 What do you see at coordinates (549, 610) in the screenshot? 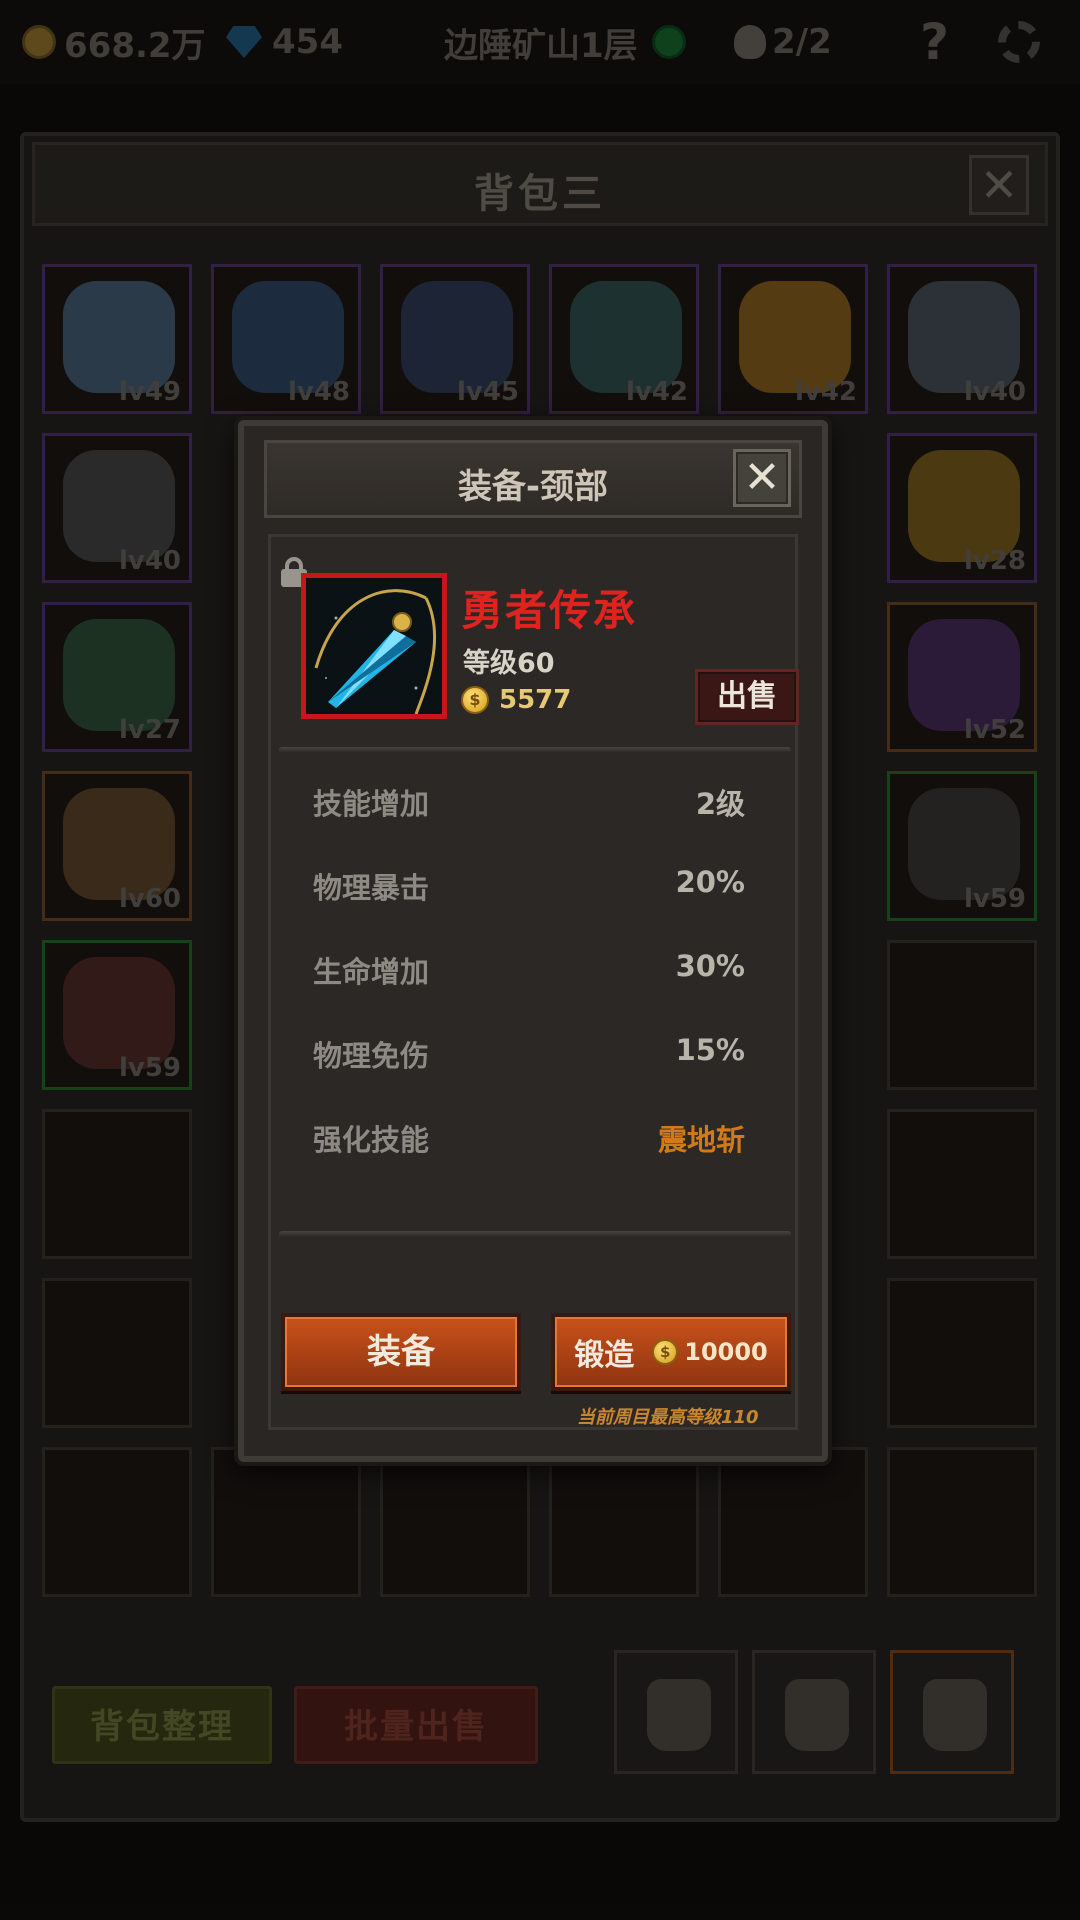
I see `item-name: 勇者传承` at bounding box center [549, 610].